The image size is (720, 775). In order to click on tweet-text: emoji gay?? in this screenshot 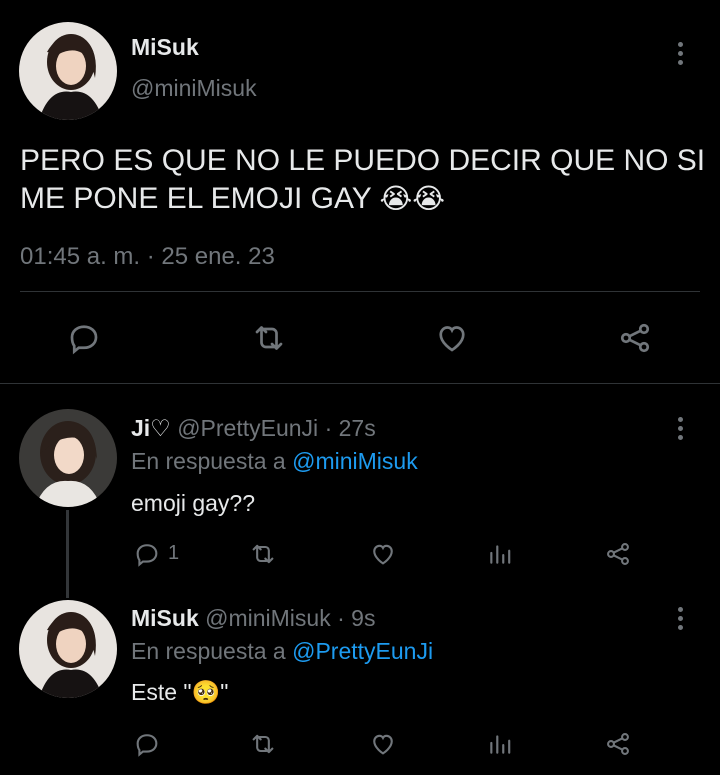, I will do `click(193, 503)`.